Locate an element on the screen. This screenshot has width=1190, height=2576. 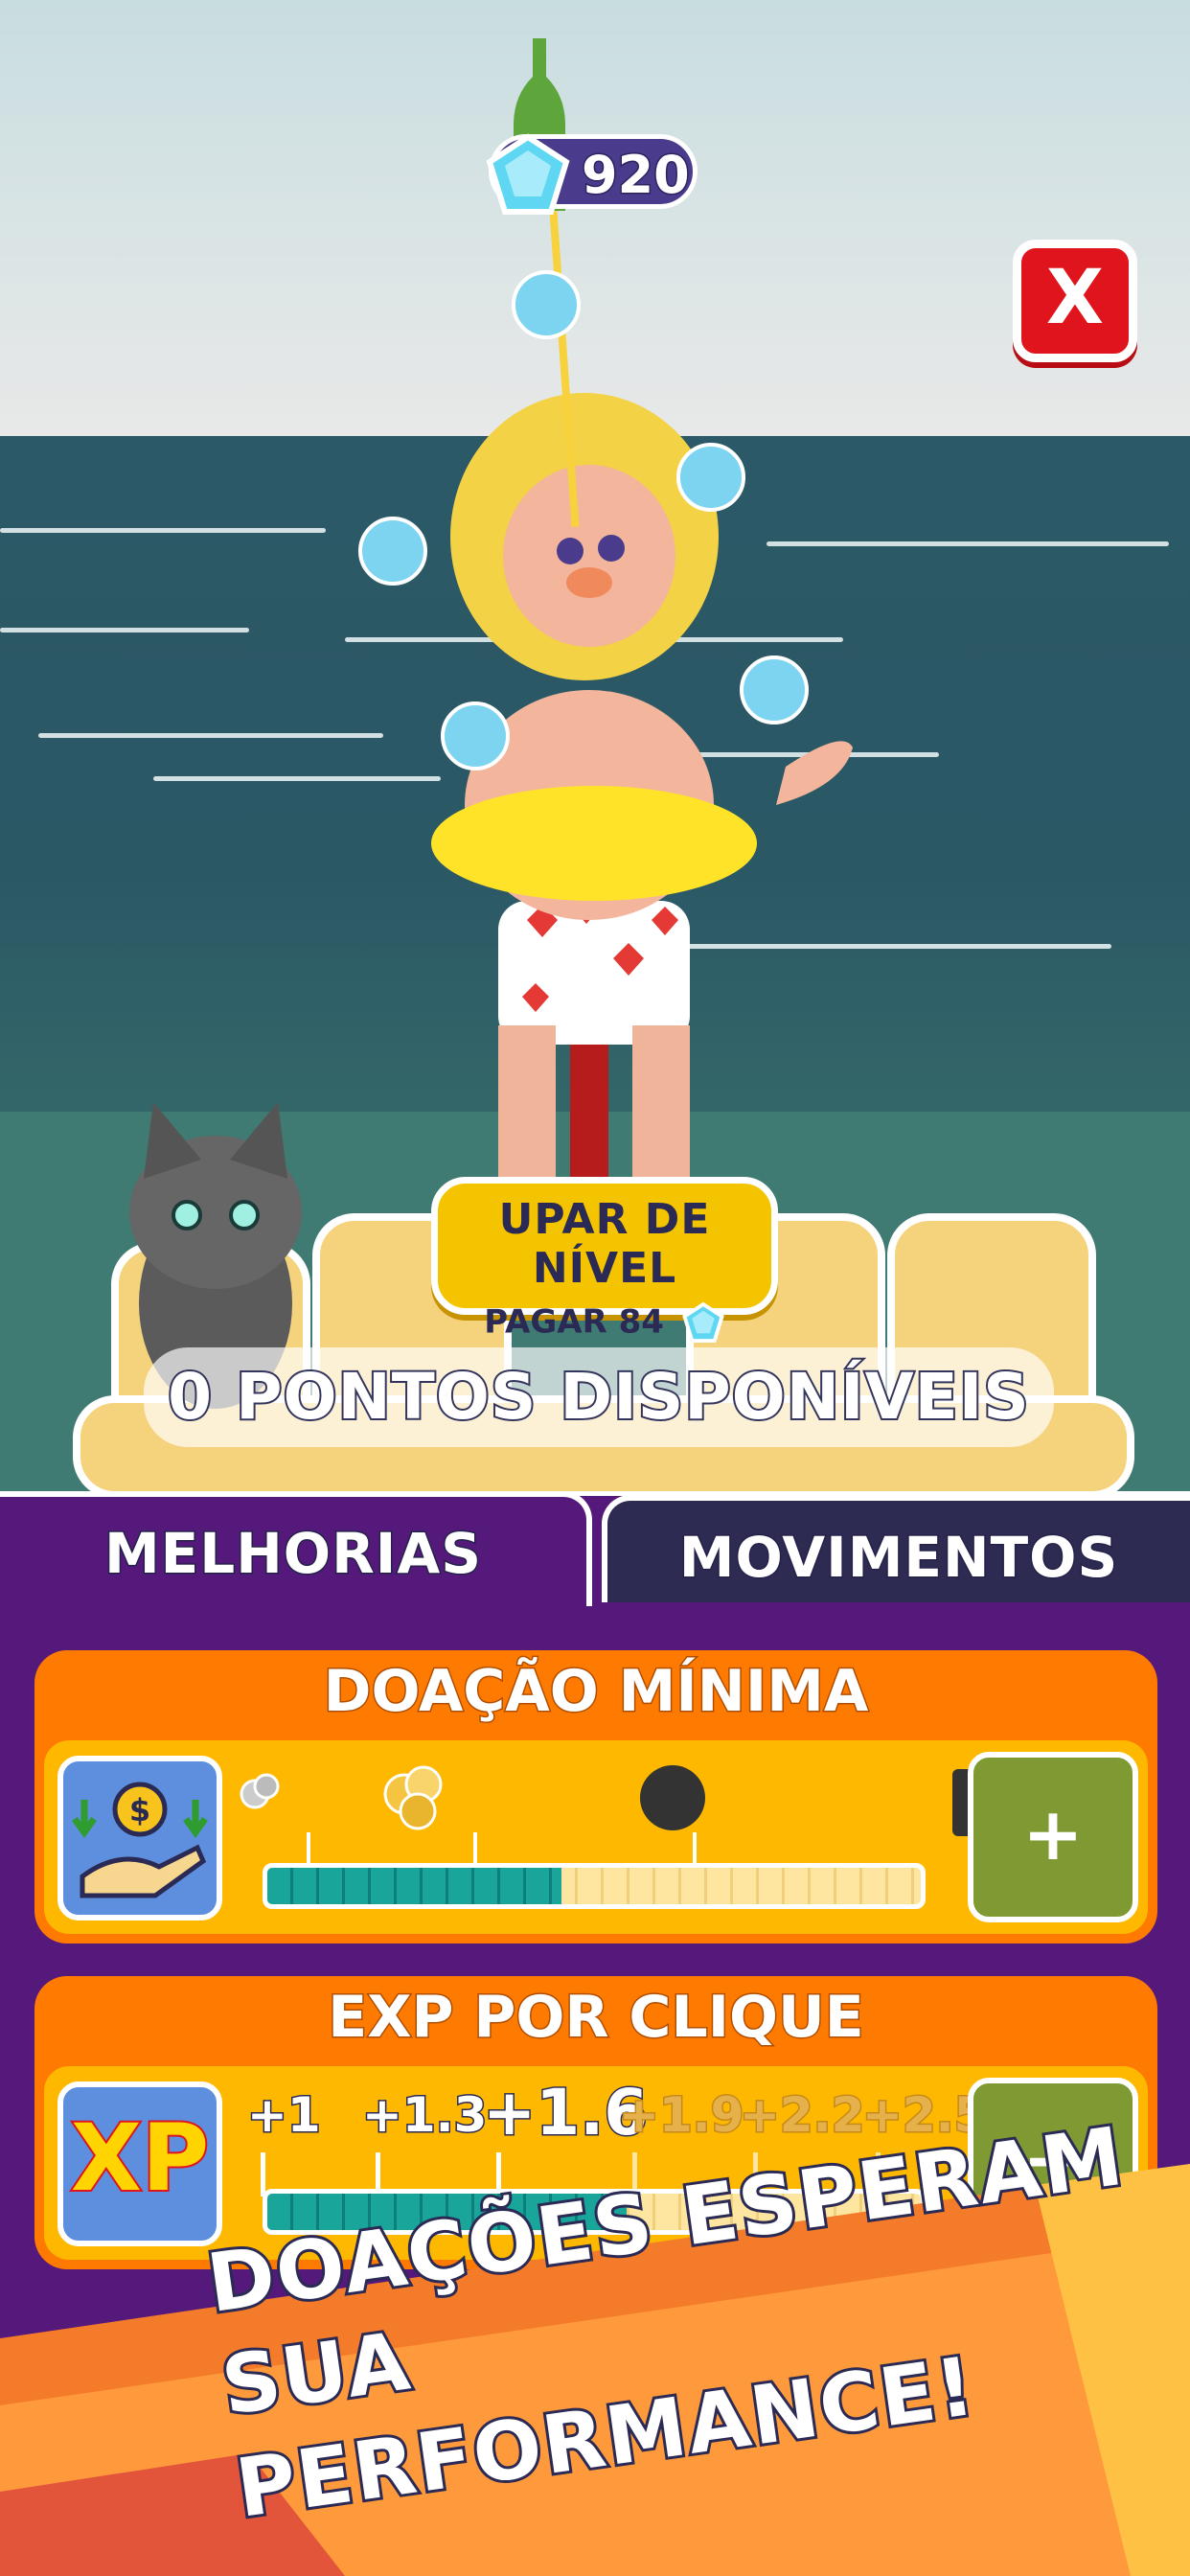
level-up-cost: PAGAR 84 is located at coordinates (605, 1323).